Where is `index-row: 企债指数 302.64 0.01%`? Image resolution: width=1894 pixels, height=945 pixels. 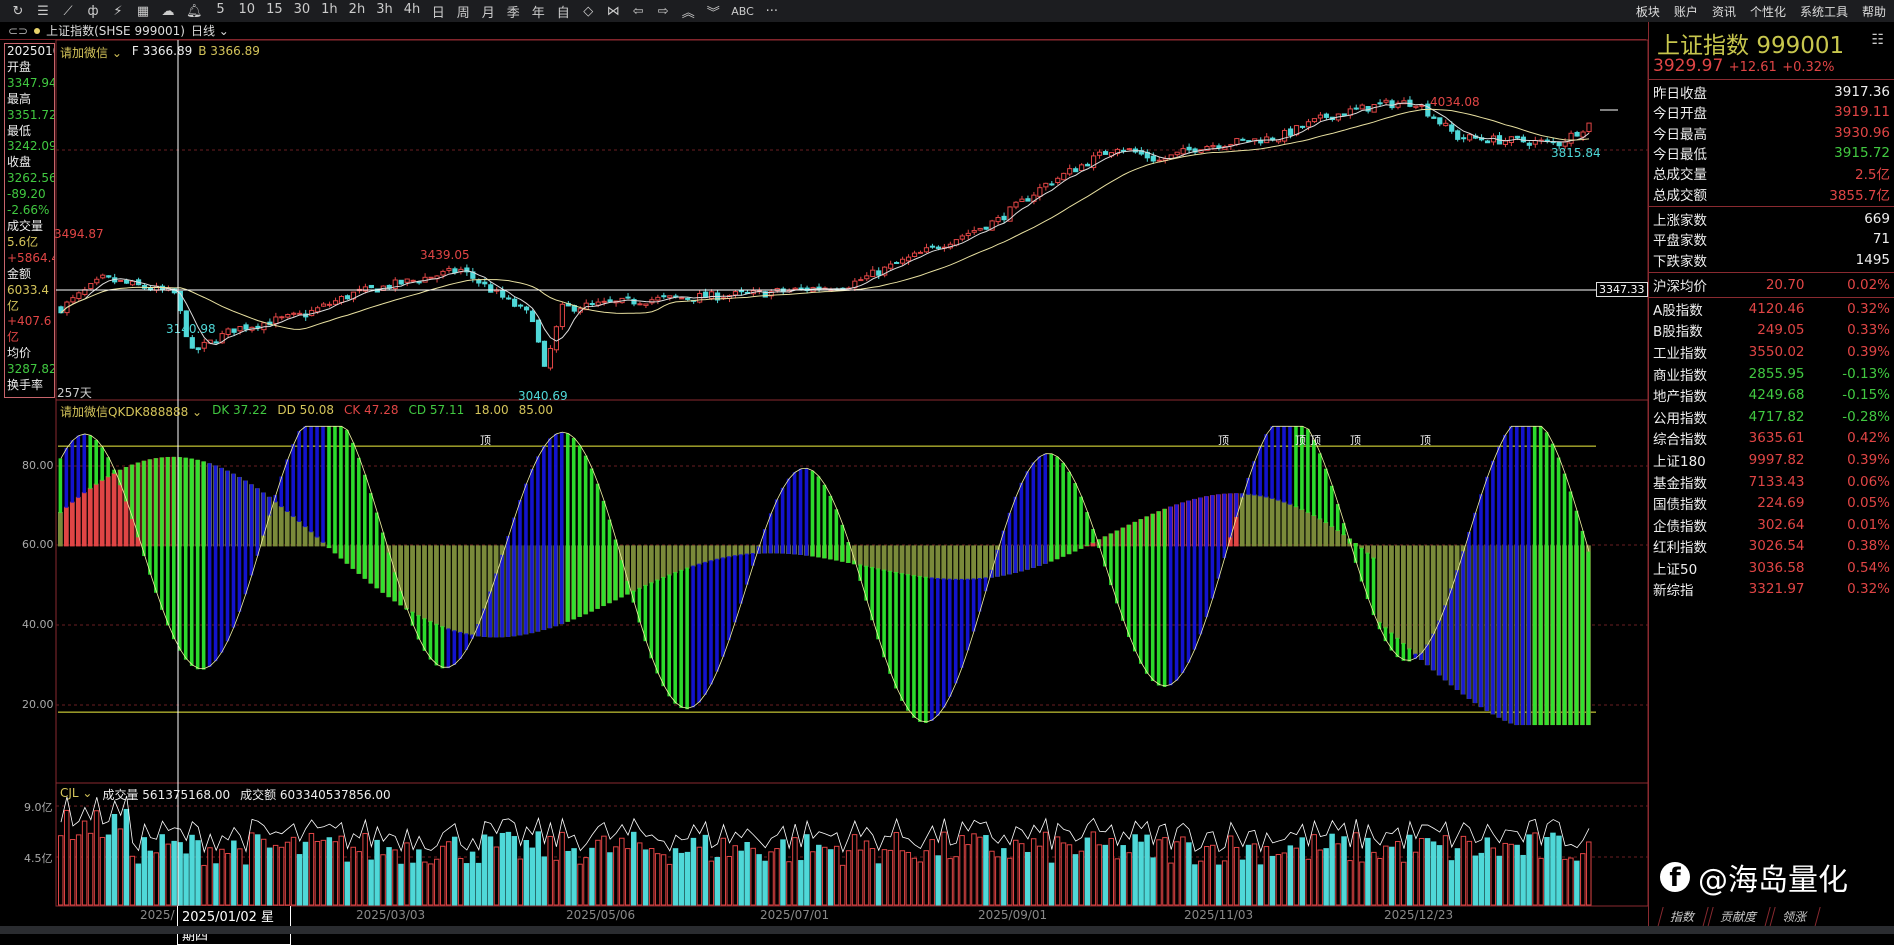
index-row: 企债指数 302.64 0.01% is located at coordinates (1771, 525).